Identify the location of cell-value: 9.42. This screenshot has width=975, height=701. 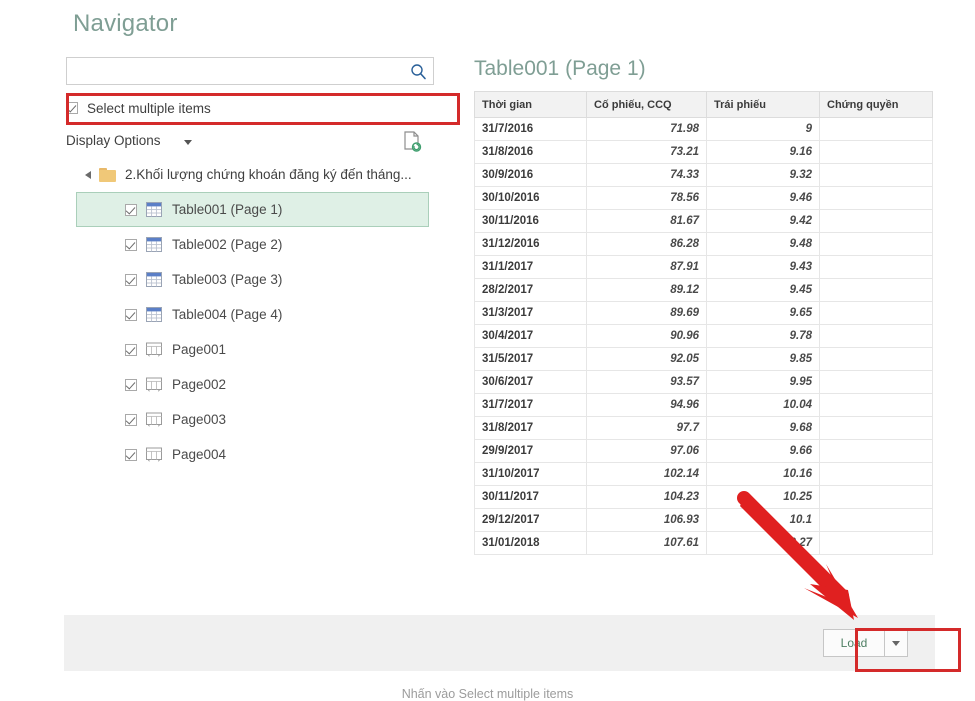
(763, 221).